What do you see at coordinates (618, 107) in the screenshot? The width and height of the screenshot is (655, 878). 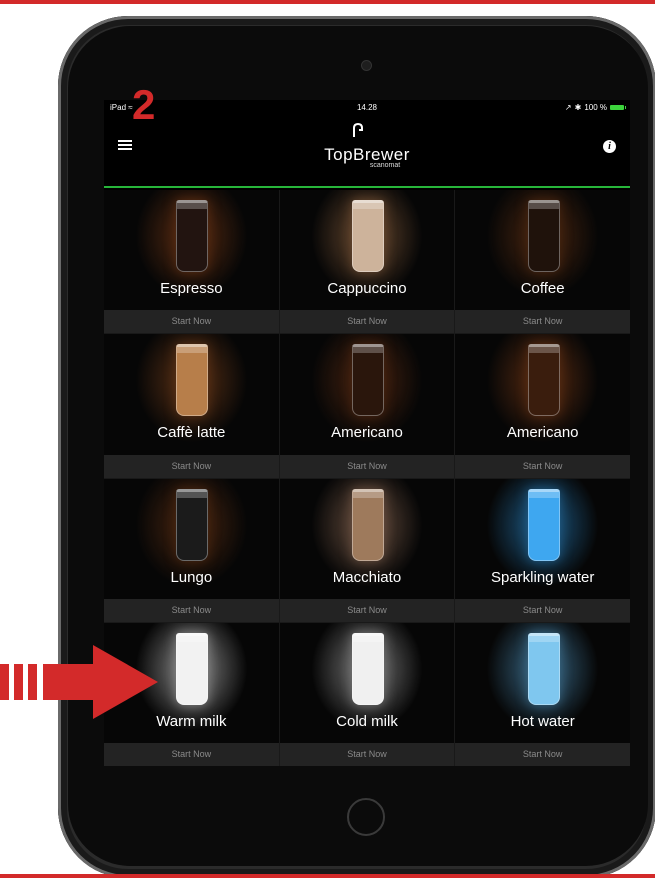 I see `battery-icon` at bounding box center [618, 107].